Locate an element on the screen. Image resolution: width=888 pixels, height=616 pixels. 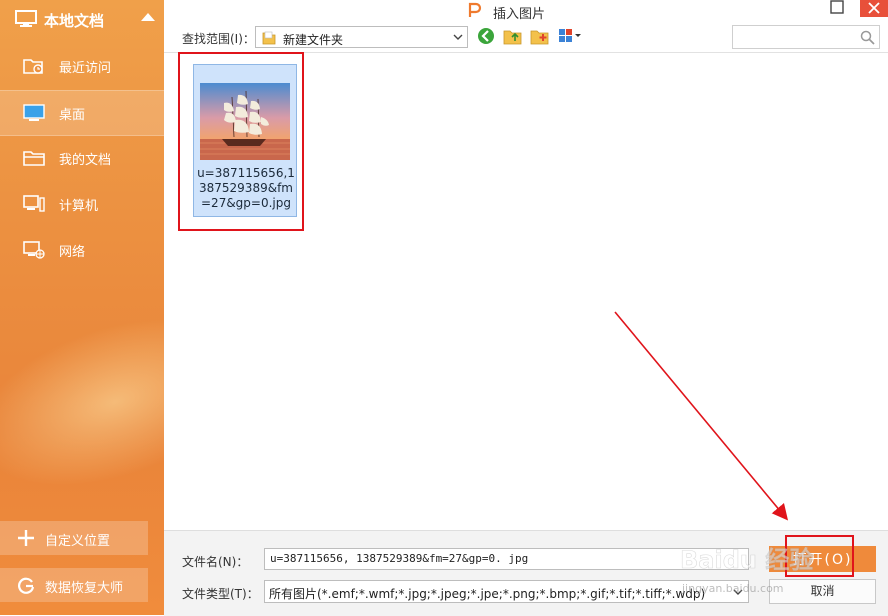
custom-location-label: 自定义位置 is located at coordinates (78, 541).